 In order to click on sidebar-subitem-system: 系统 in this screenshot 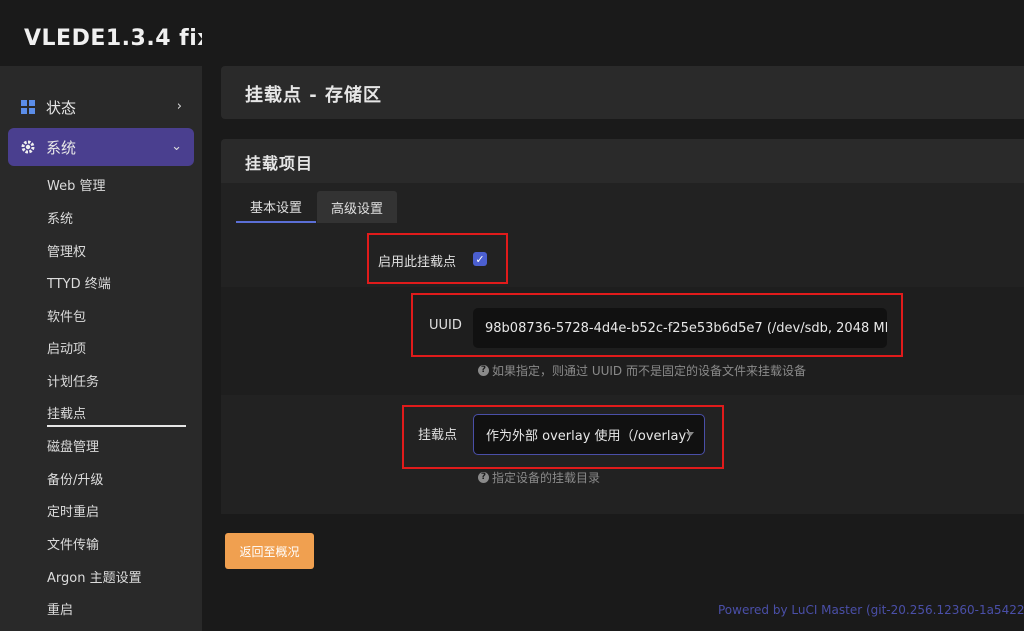, I will do `click(60, 217)`.